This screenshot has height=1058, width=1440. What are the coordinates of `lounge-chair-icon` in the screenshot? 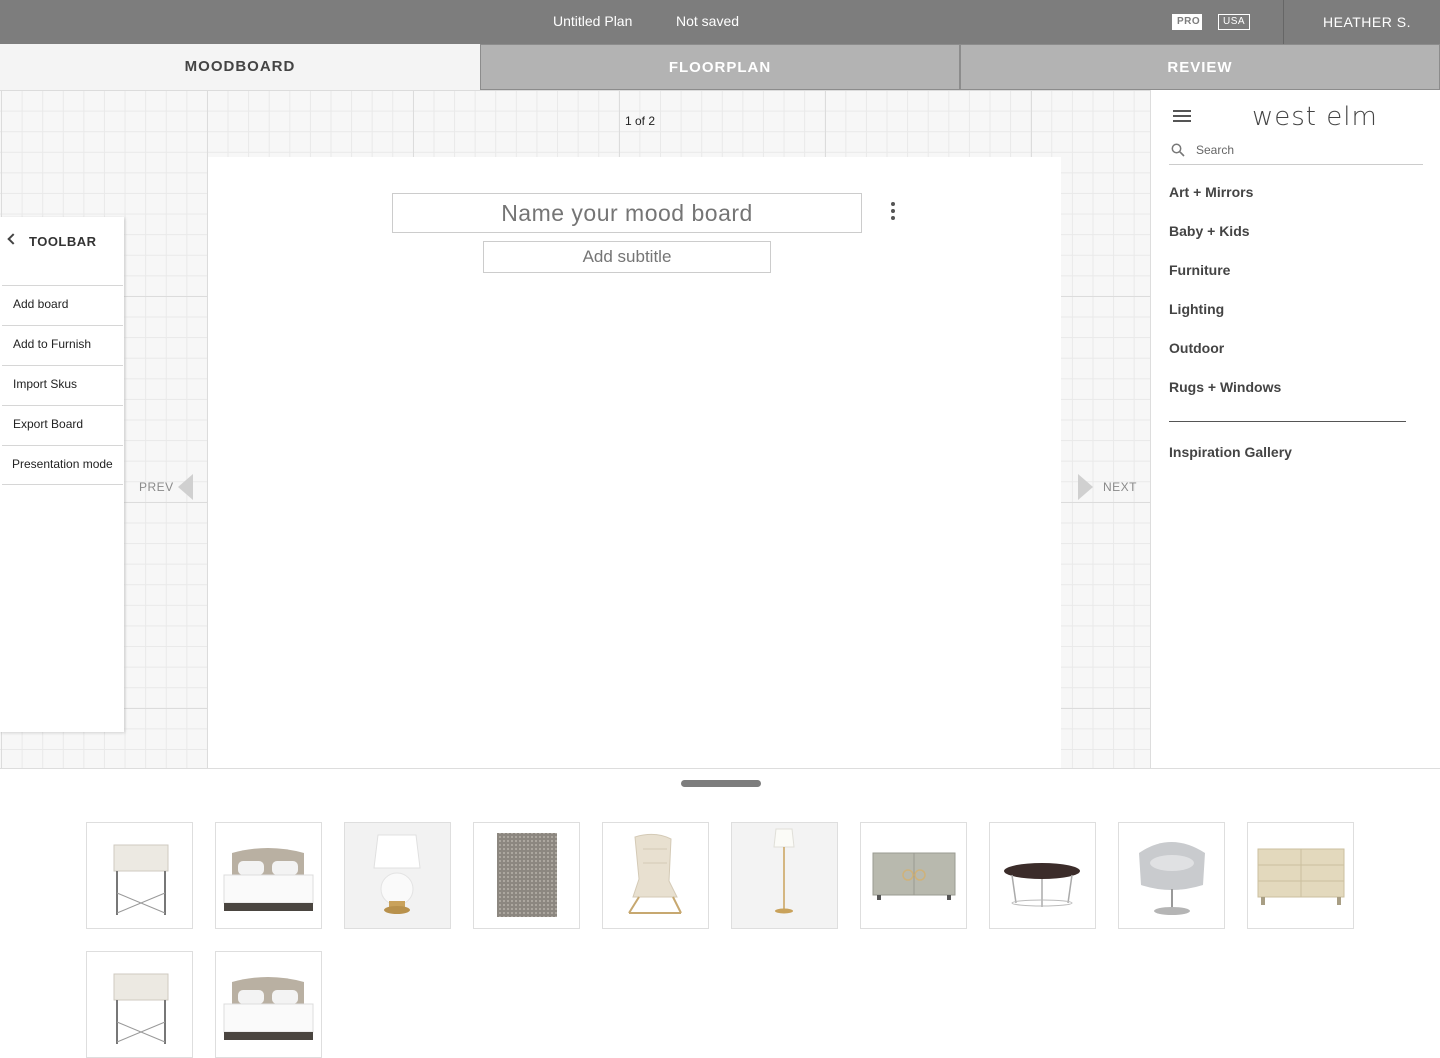 It's located at (655, 873).